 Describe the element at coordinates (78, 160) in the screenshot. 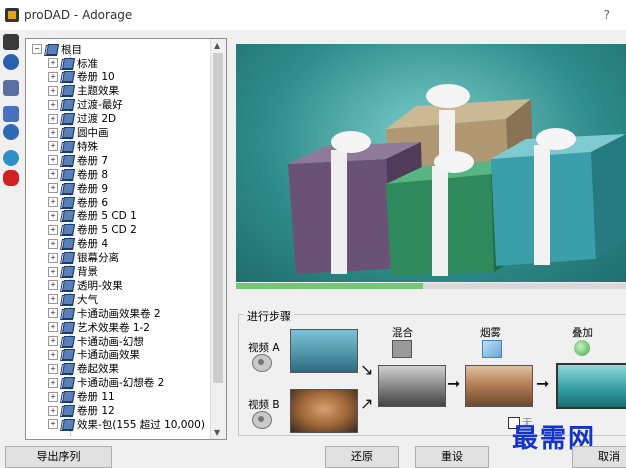

I see `tree-item: + 卷册 7` at that location.